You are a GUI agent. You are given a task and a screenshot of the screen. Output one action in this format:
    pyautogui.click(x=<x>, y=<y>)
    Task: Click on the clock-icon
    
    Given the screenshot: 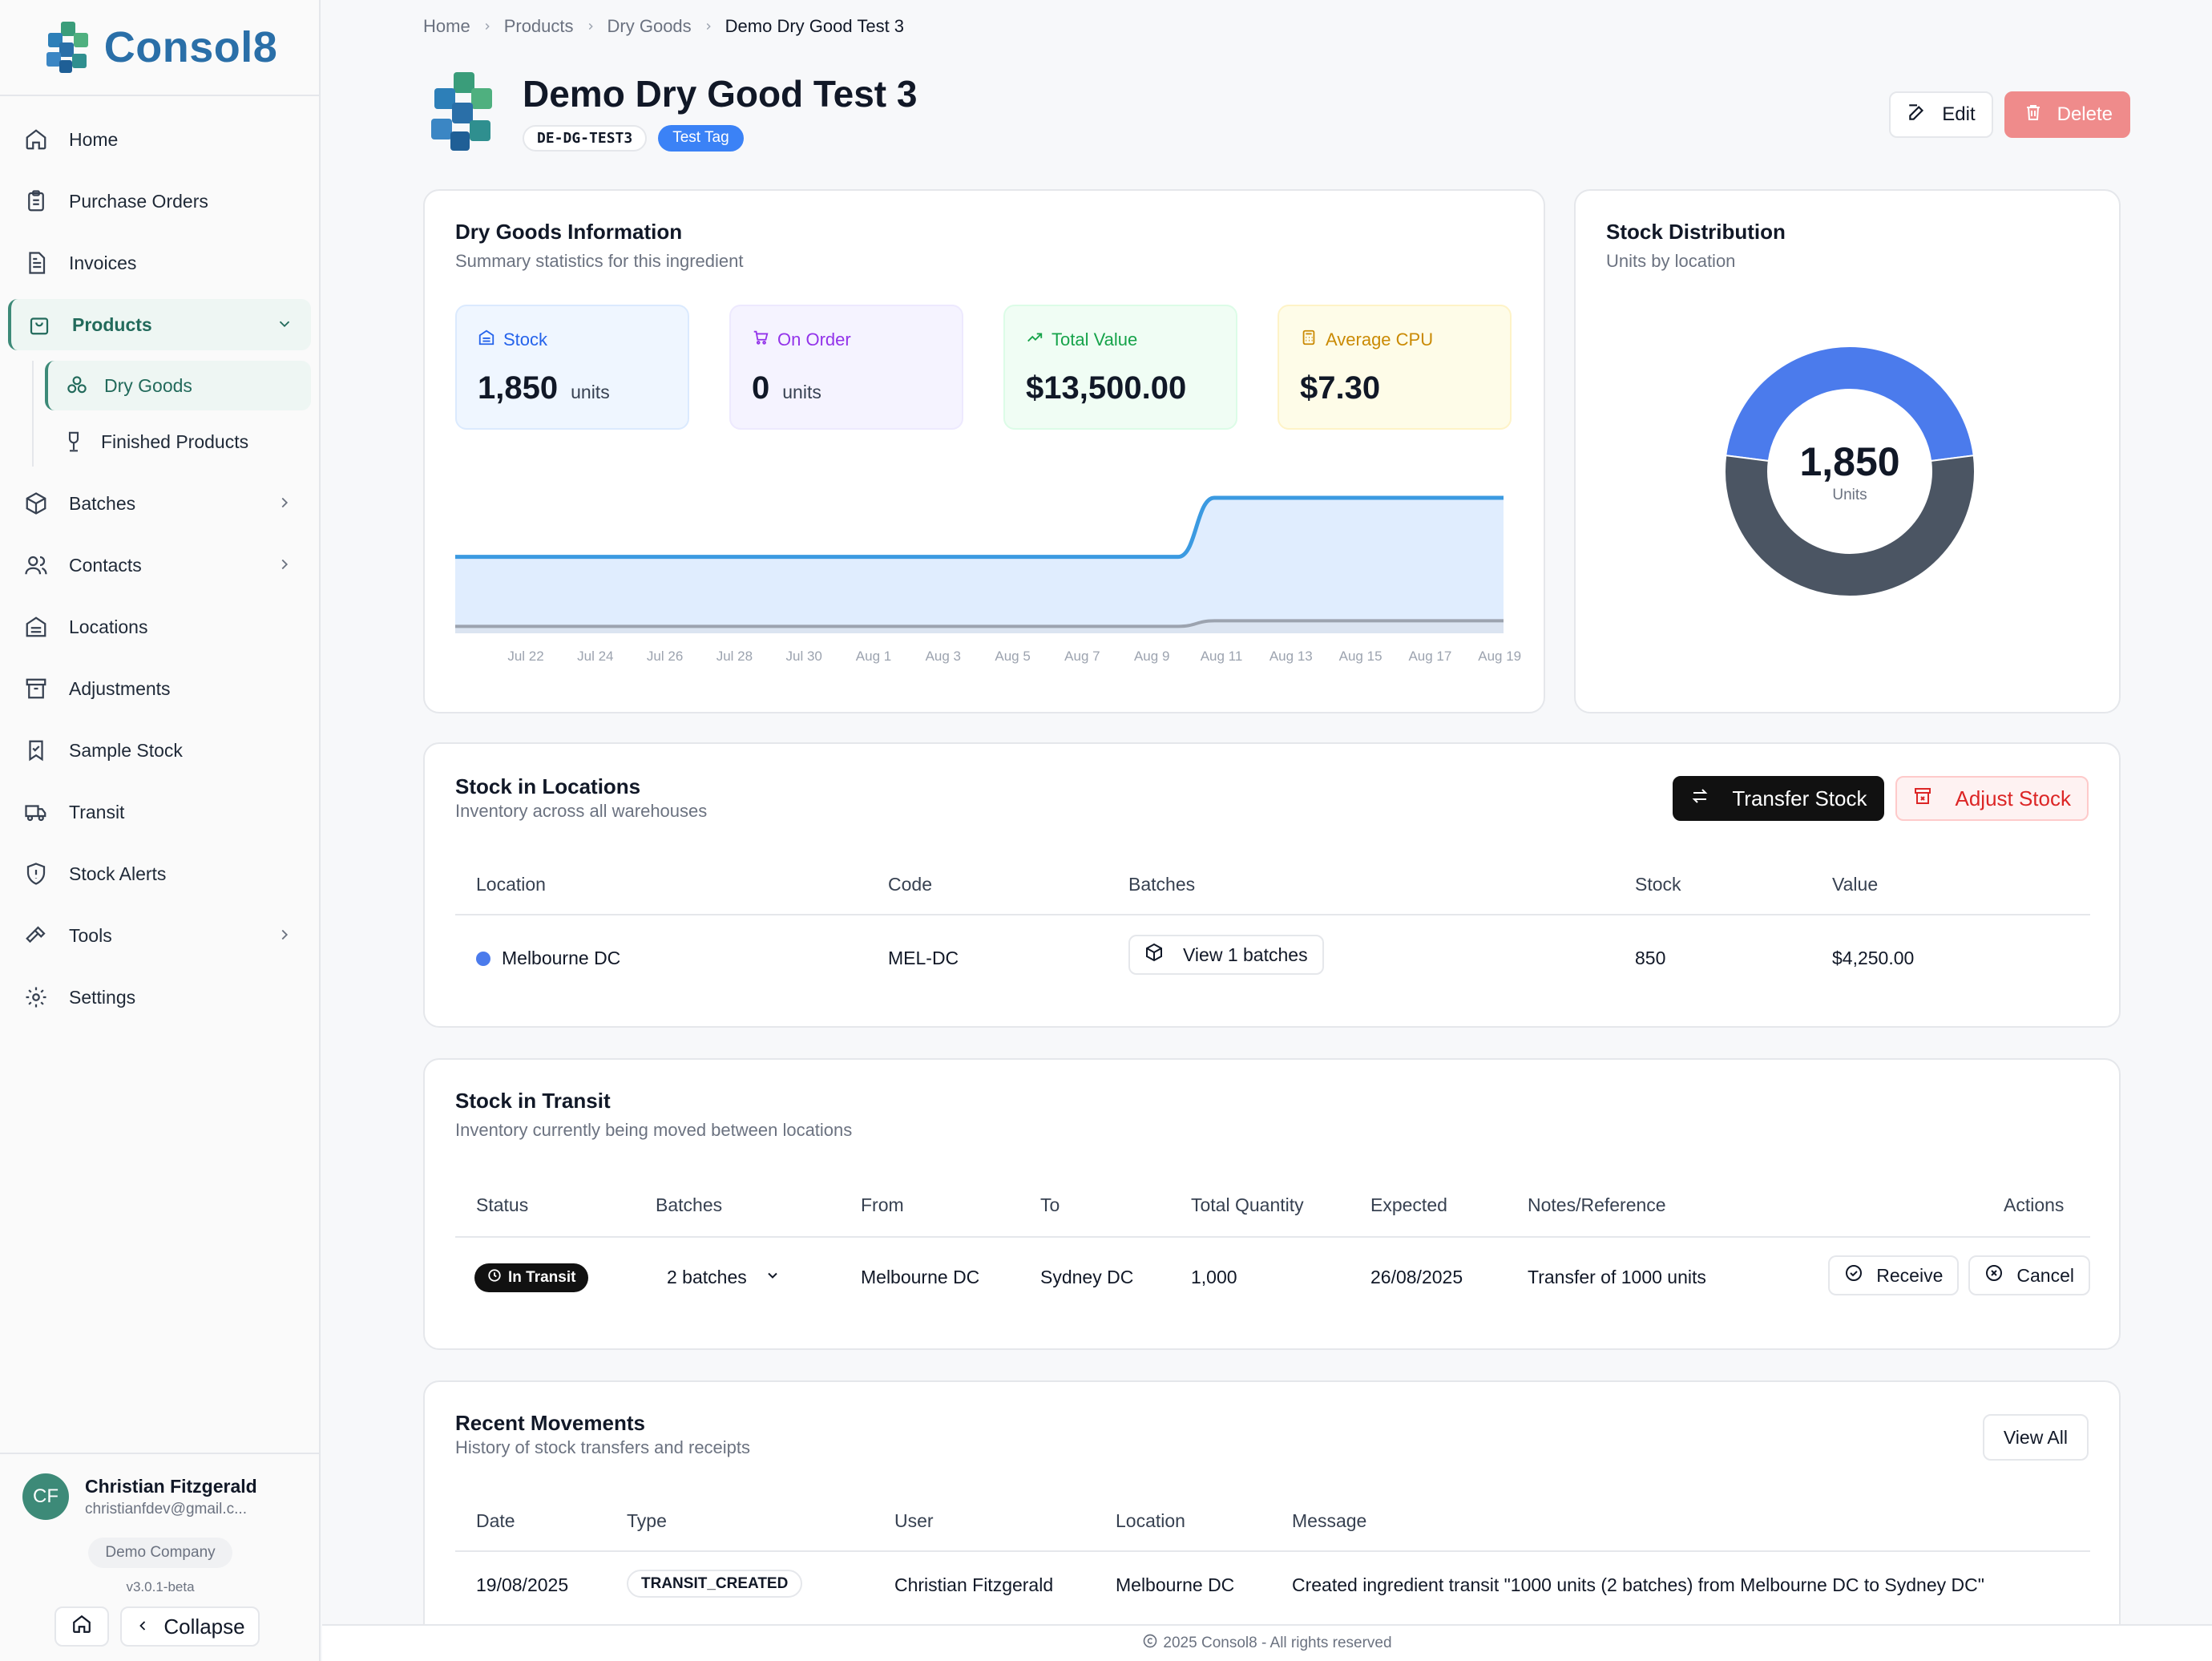 What is the action you would take?
    pyautogui.click(x=494, y=1277)
    